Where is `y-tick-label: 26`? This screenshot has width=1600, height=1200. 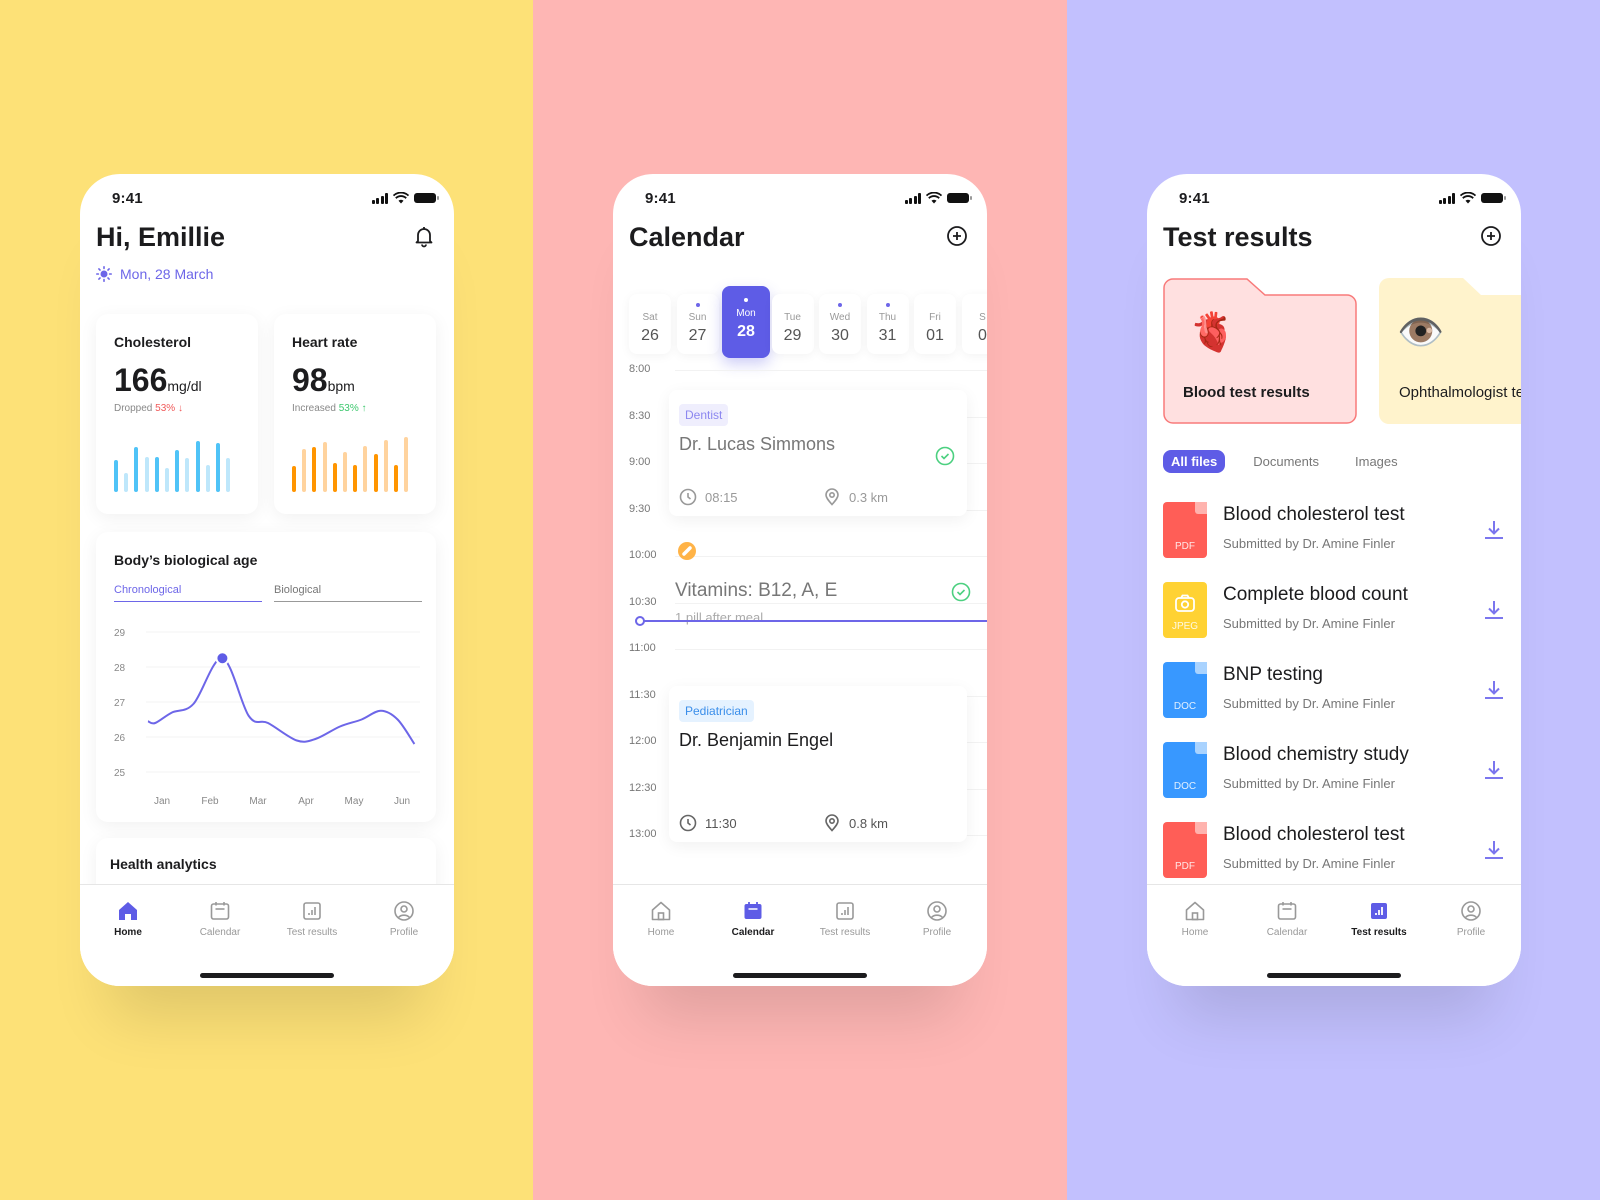 y-tick-label: 26 is located at coordinates (120, 738).